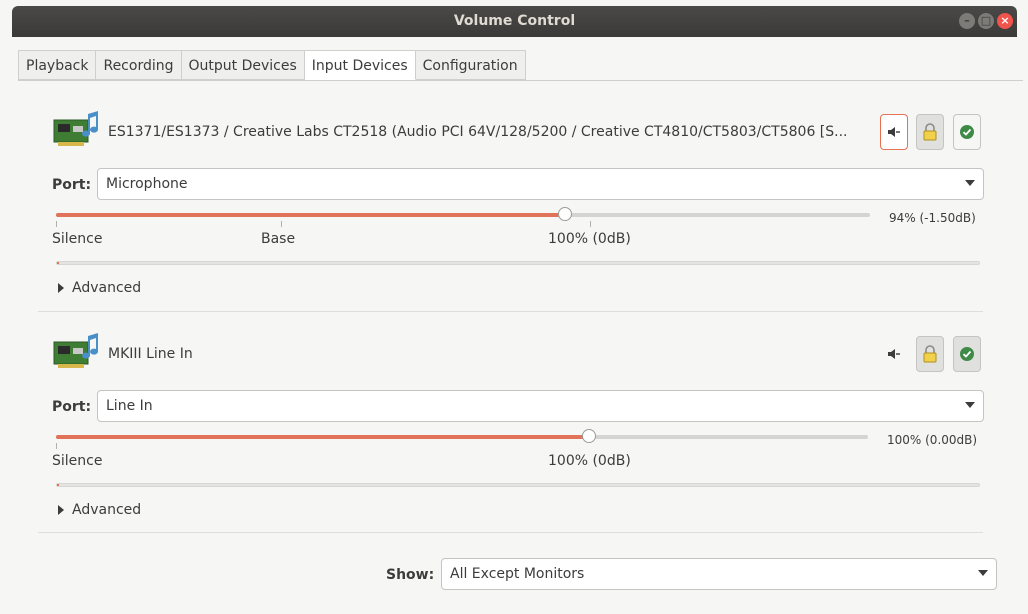 The width and height of the screenshot is (1028, 614). I want to click on close-icon: ×, so click(1005, 21).